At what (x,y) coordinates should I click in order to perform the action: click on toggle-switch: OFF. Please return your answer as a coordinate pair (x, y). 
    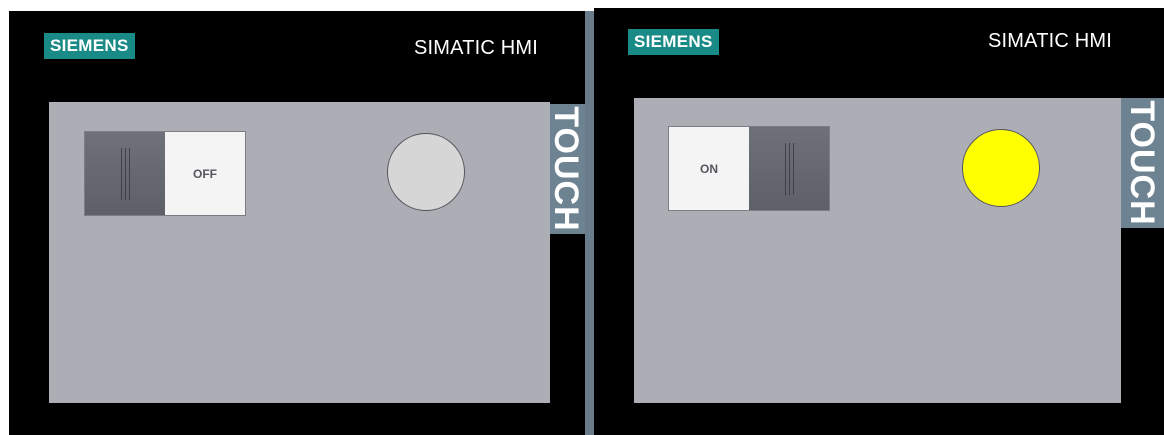
    Looking at the image, I should click on (165, 173).